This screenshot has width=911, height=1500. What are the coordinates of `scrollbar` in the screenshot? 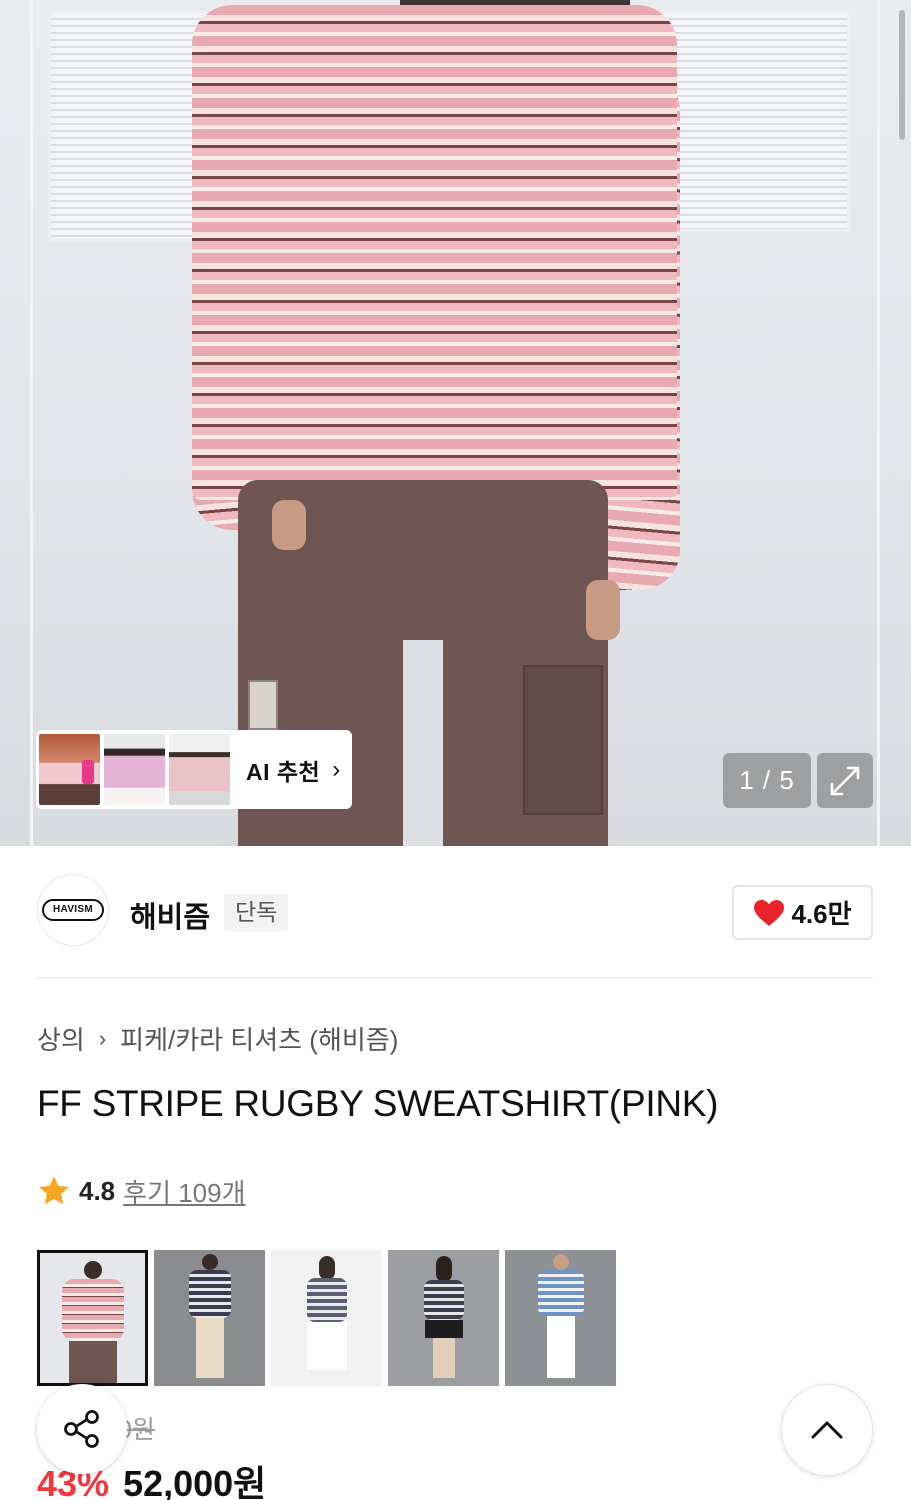 It's located at (902, 75).